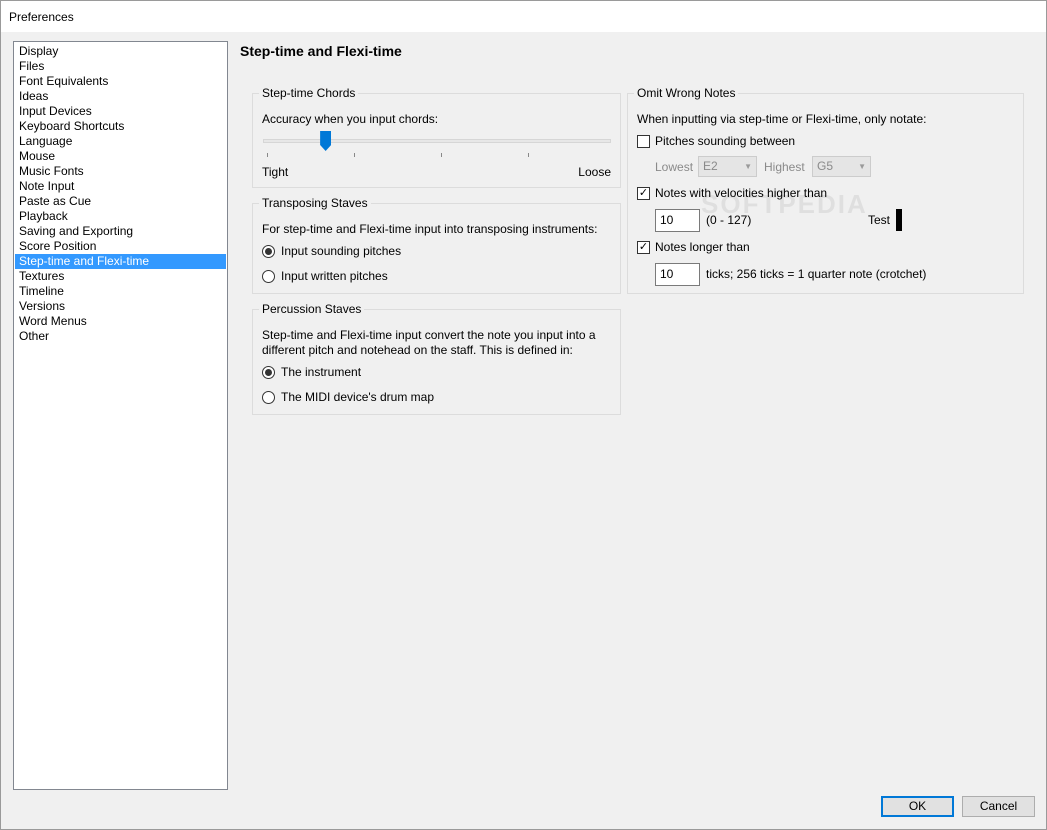 This screenshot has height=830, width=1047. What do you see at coordinates (120, 261) in the screenshot?
I see `category-item-selected: Step-time and Flexi-time` at bounding box center [120, 261].